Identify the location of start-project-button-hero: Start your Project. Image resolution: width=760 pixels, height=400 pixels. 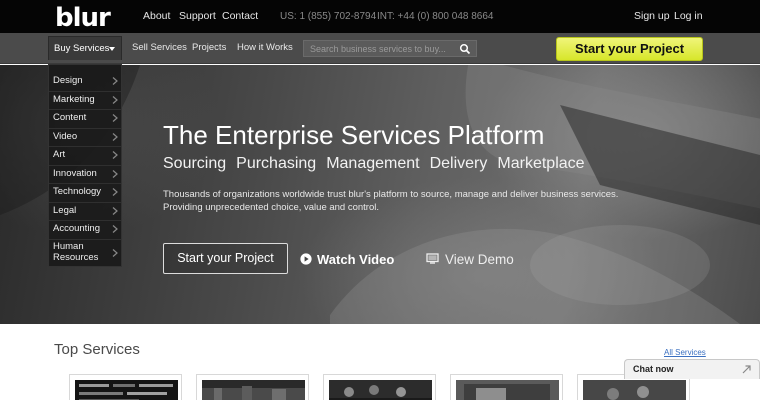
(225, 258).